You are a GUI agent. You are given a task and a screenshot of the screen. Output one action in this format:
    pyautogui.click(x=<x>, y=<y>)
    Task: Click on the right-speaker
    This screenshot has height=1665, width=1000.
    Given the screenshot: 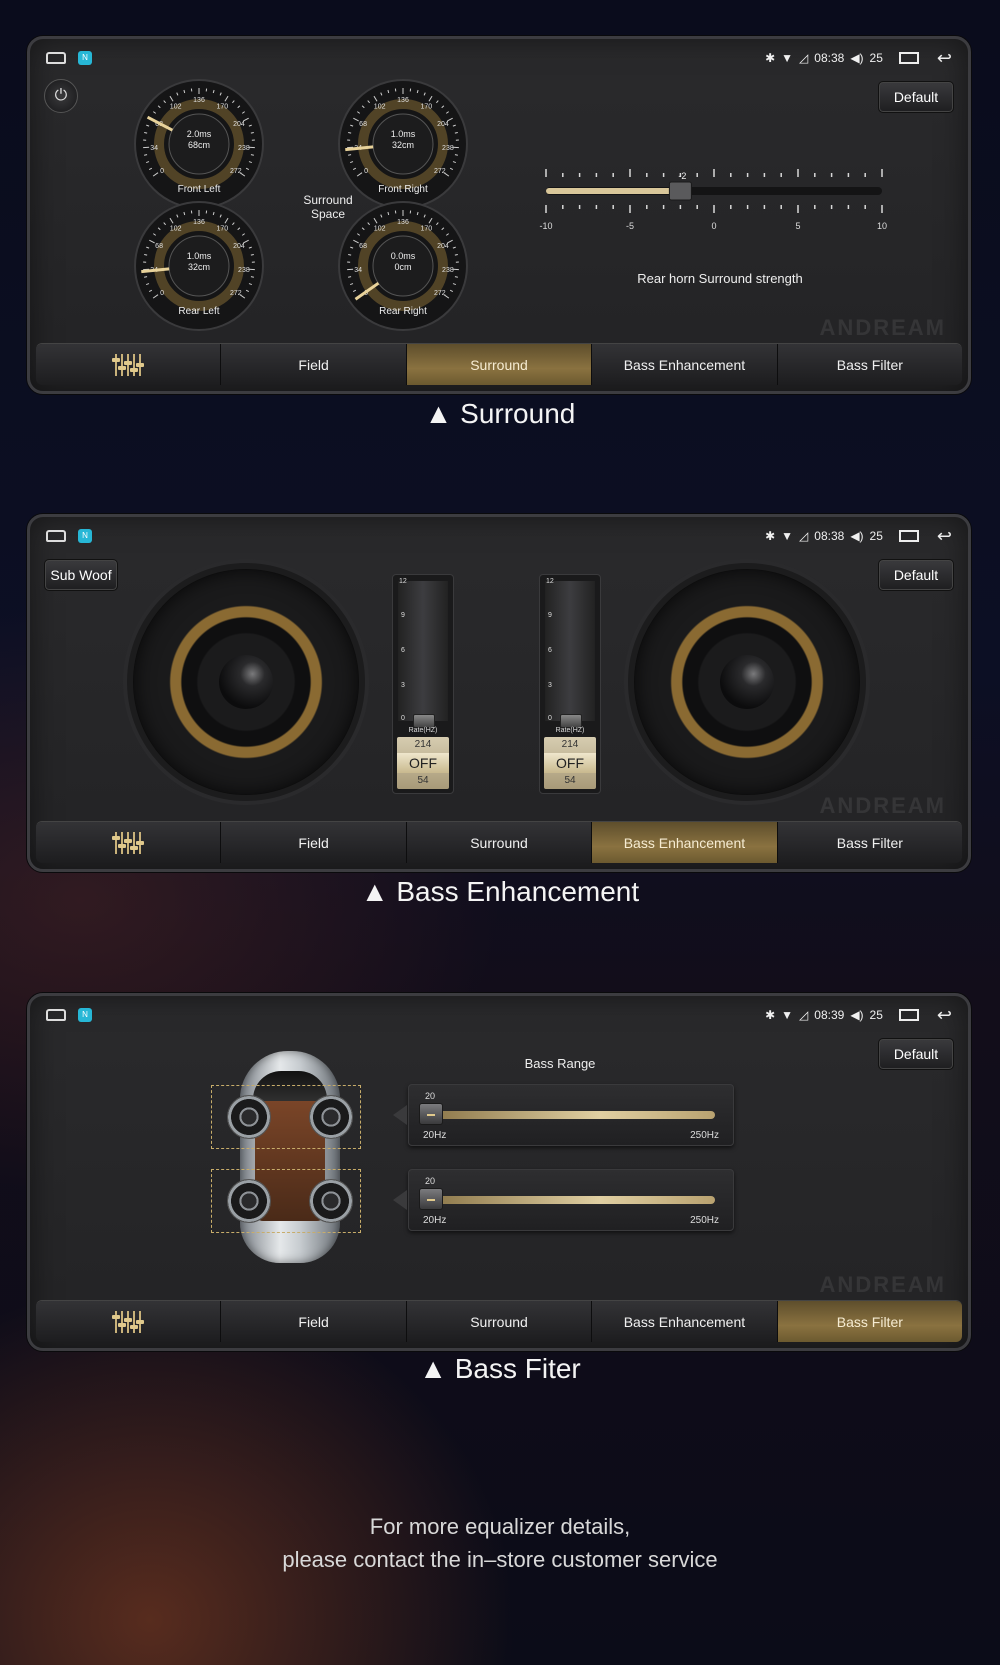 What is the action you would take?
    pyautogui.click(x=747, y=682)
    